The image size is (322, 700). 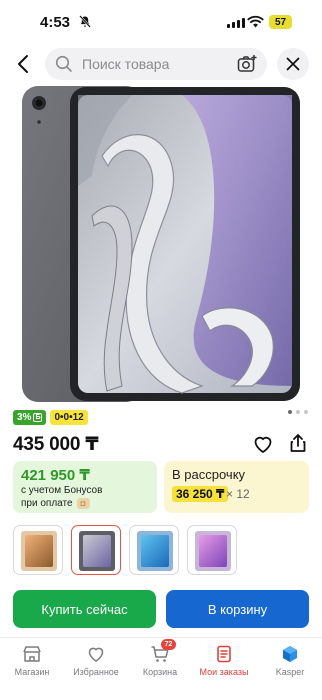 What do you see at coordinates (161, 22) in the screenshot?
I see `status-bar: 4:53 57` at bounding box center [161, 22].